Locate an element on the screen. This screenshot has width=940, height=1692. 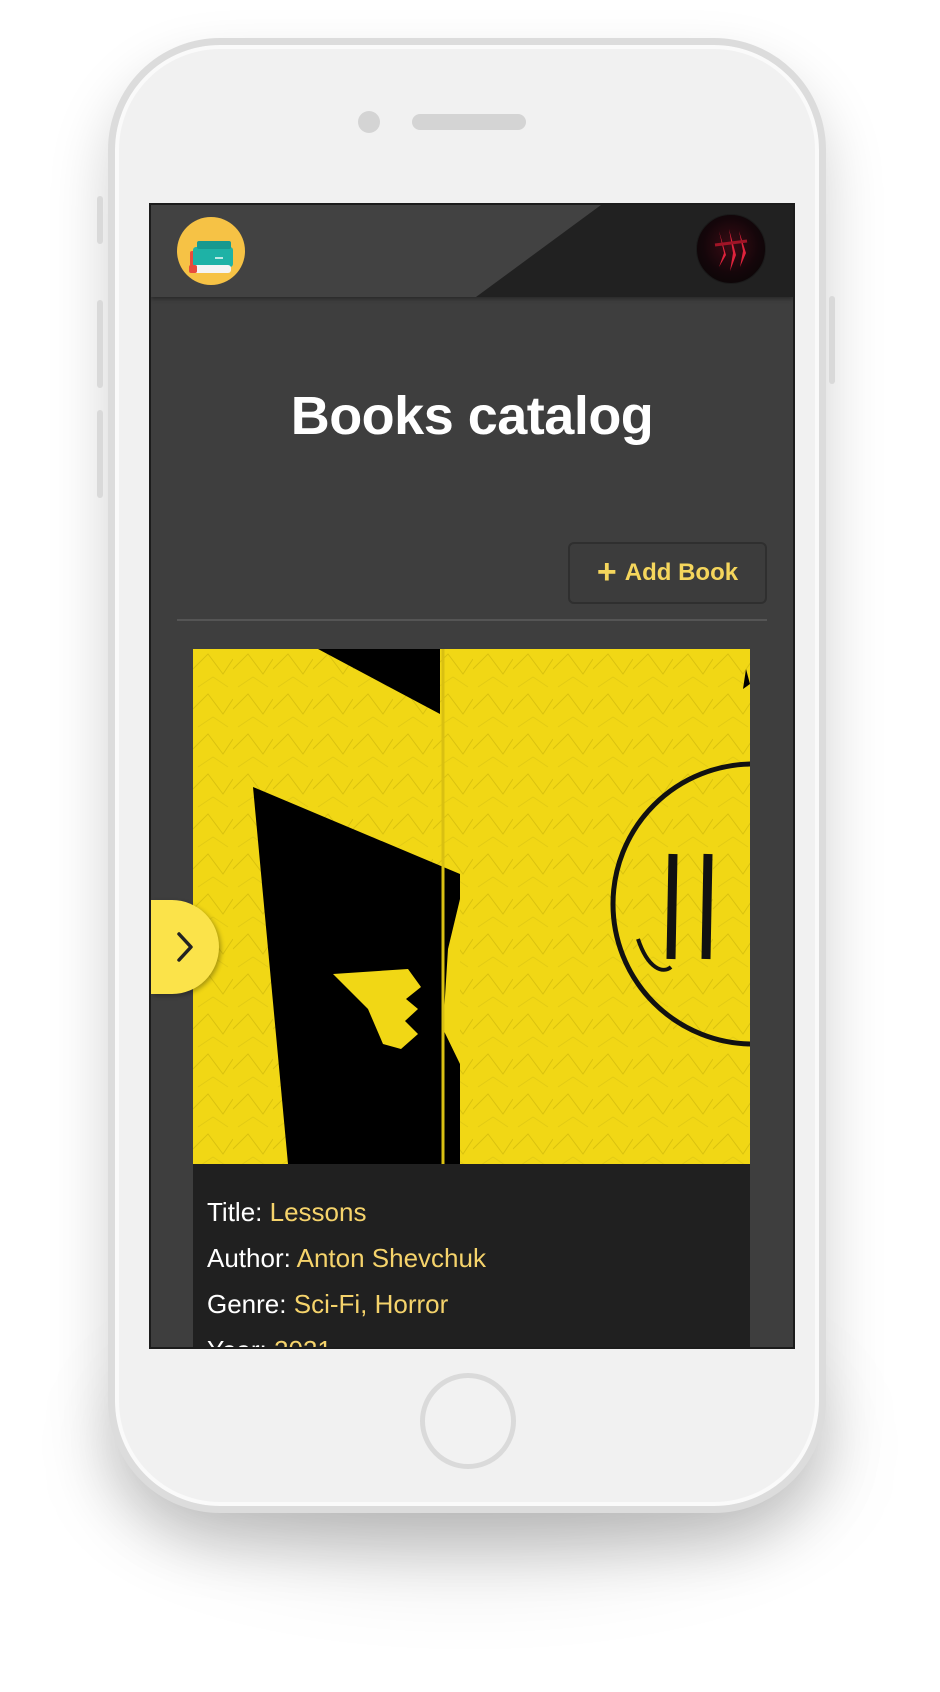
front-camera is located at coordinates (369, 122).